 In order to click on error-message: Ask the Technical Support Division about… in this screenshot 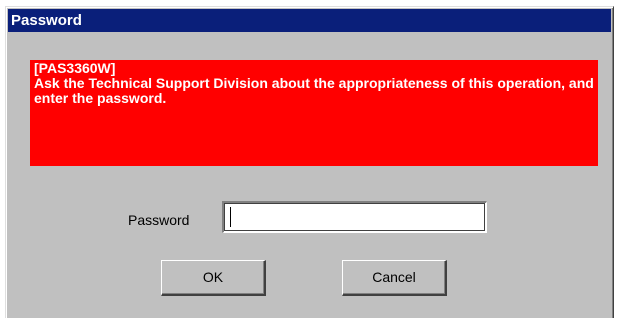, I will do `click(314, 90)`.